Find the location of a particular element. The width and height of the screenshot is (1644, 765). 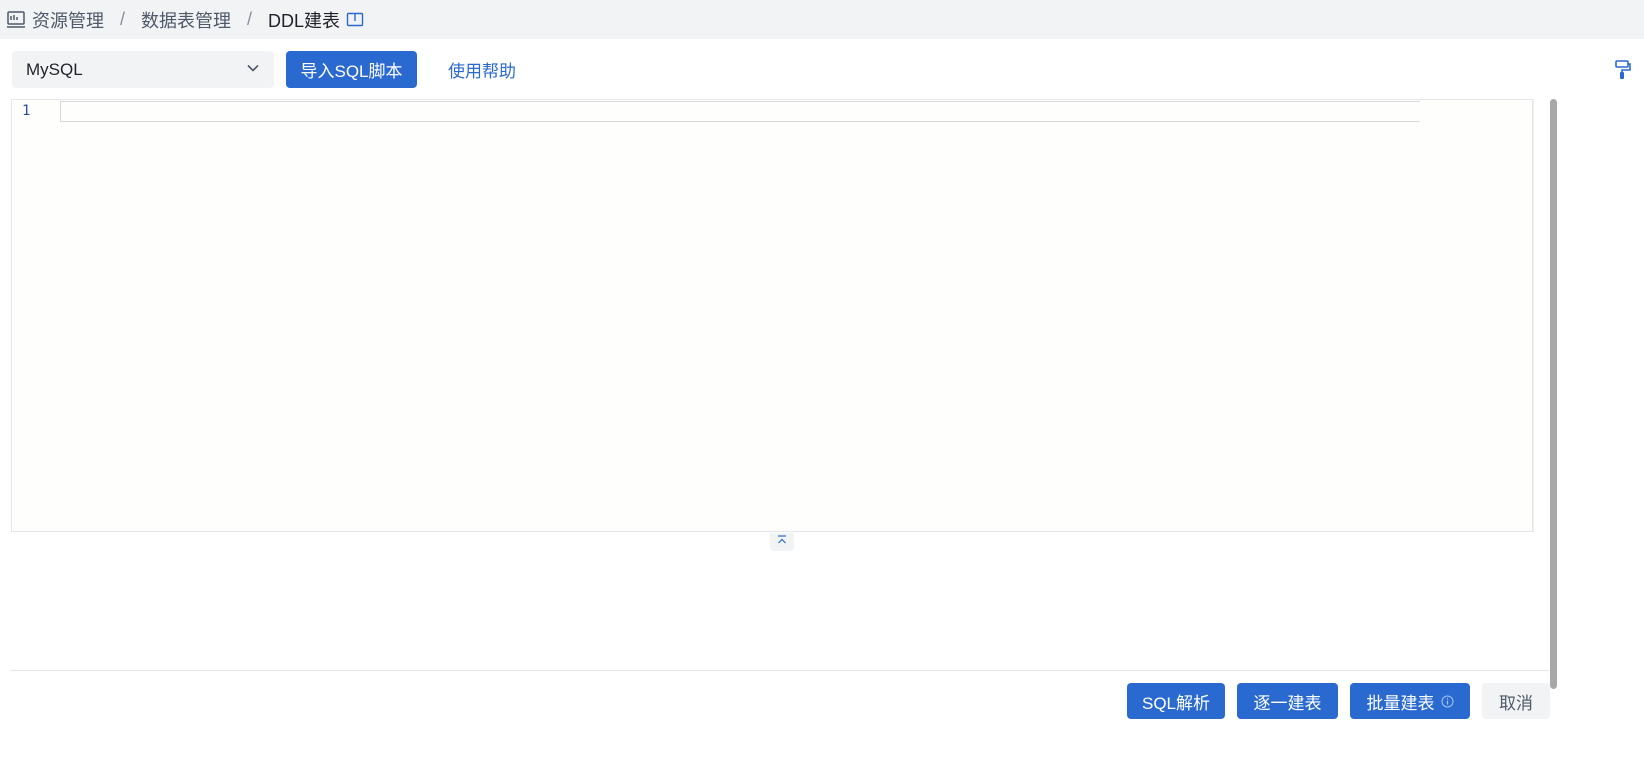

breadcrumb-resource-management: 资源管理 is located at coordinates (68, 20).